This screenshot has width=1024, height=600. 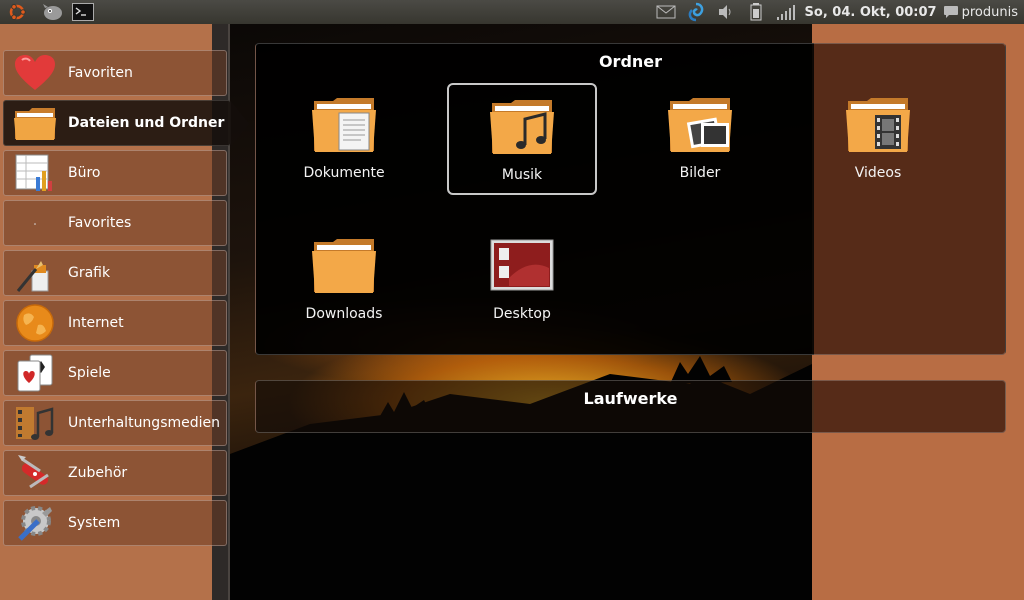 What do you see at coordinates (522, 175) in the screenshot?
I see `folder-label: Musik` at bounding box center [522, 175].